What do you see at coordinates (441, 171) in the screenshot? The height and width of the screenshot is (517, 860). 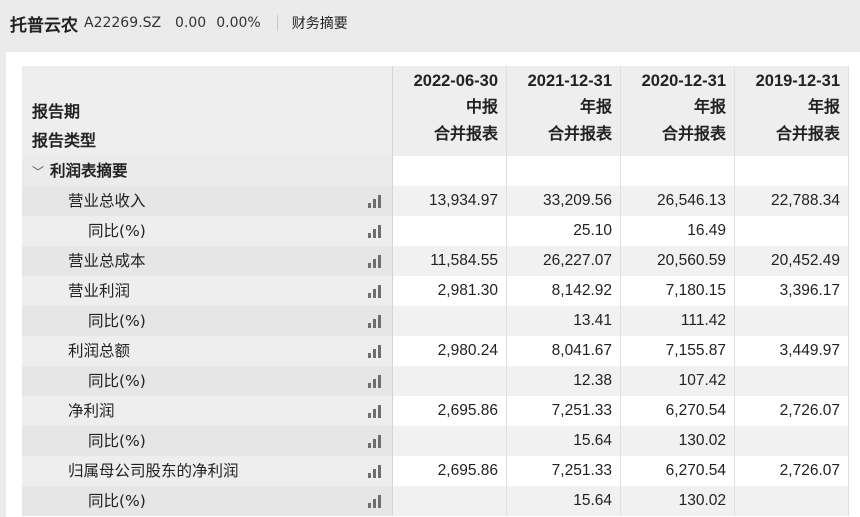 I see `section-row-income-statement: ﹀ 利润表摘要` at bounding box center [441, 171].